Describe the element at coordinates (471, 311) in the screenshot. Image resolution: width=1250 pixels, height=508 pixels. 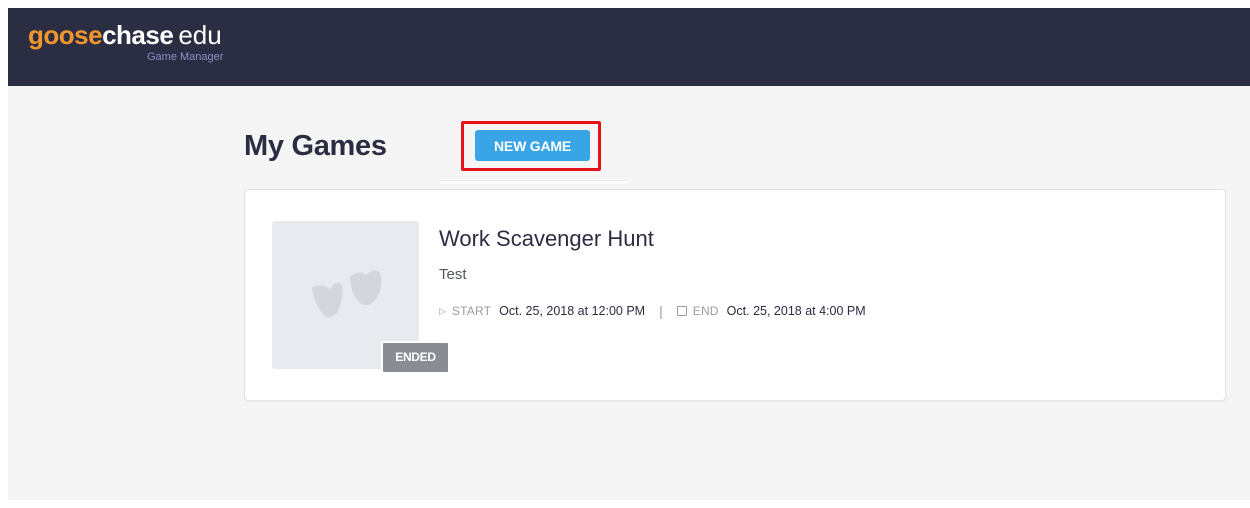
I see `start-label: START` at that location.